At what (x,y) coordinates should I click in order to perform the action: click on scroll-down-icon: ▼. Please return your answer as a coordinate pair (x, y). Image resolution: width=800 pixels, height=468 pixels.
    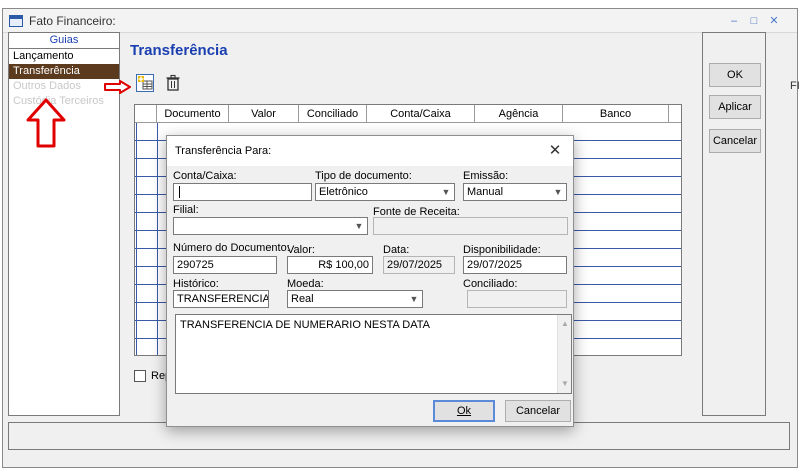
    Looking at the image, I should click on (565, 384).